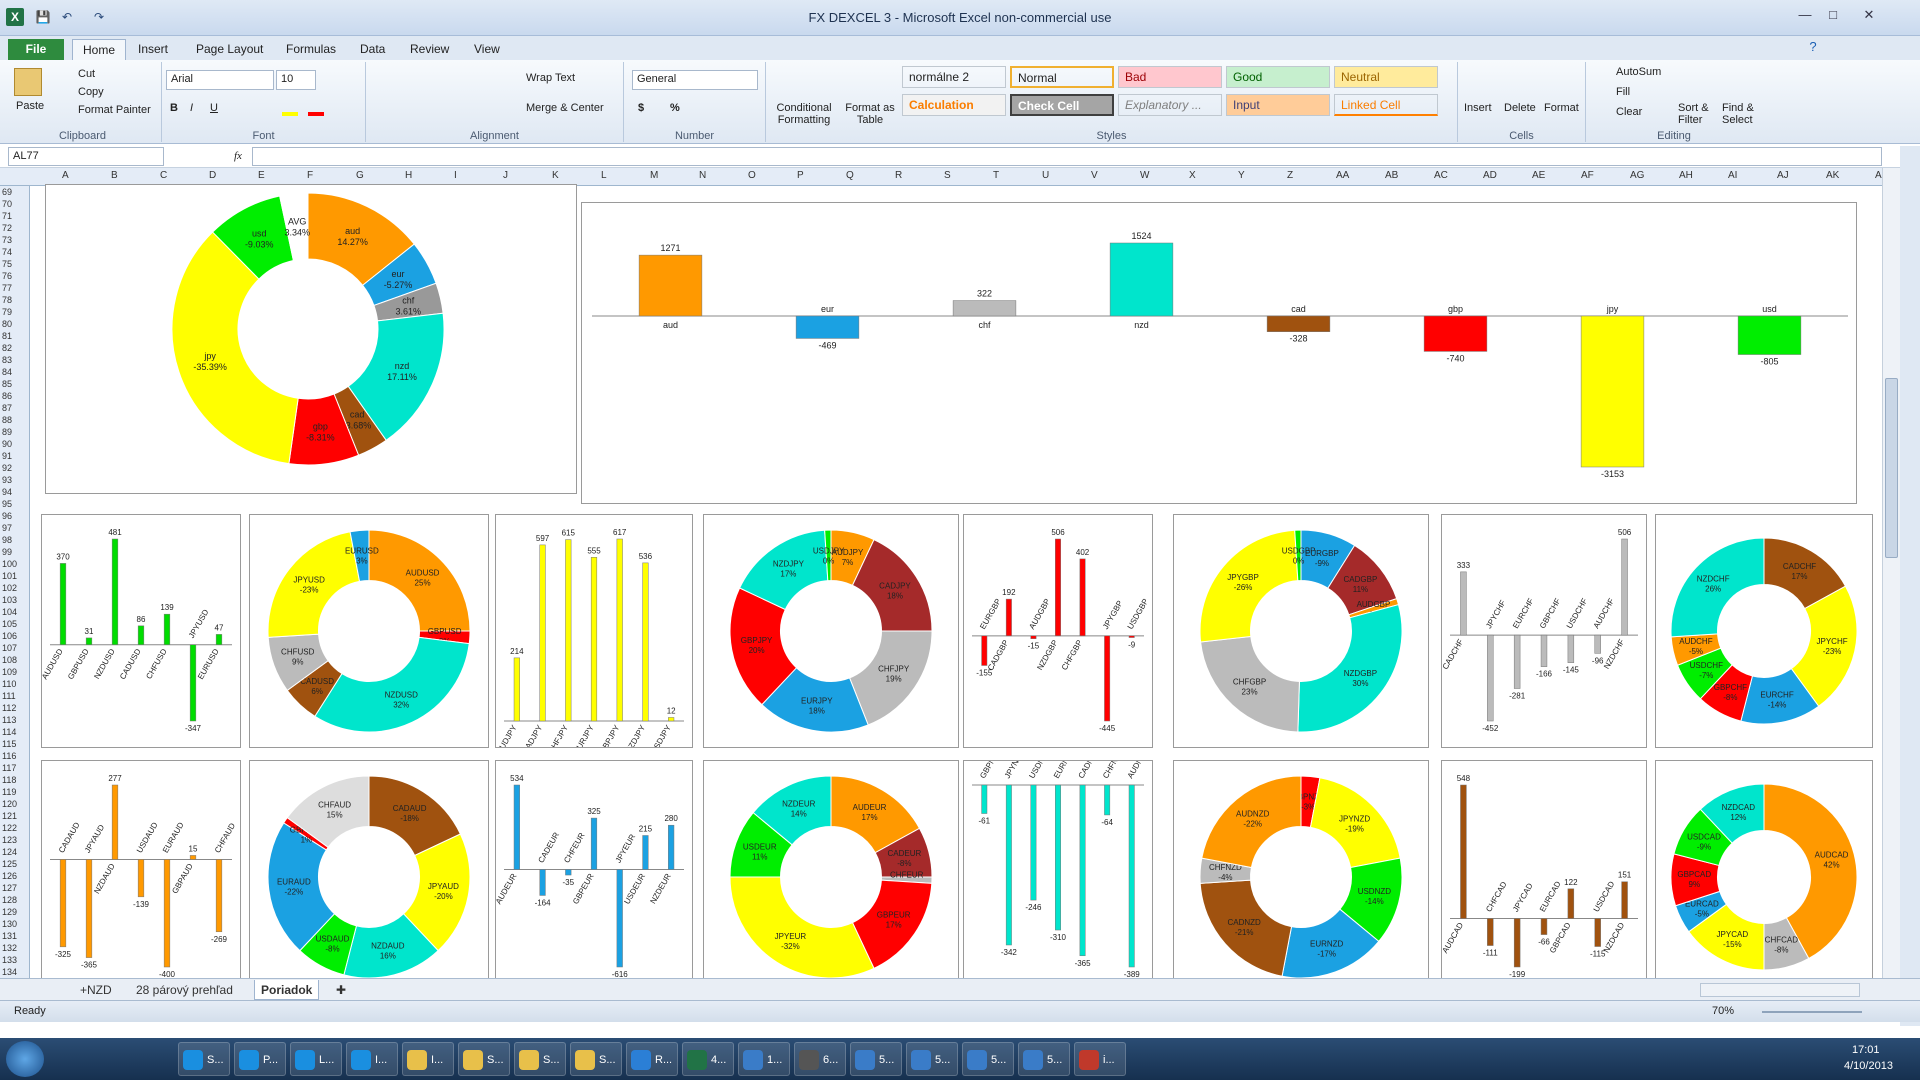  What do you see at coordinates (1638, 72) in the screenshot?
I see `autosum-button: AutoSum` at bounding box center [1638, 72].